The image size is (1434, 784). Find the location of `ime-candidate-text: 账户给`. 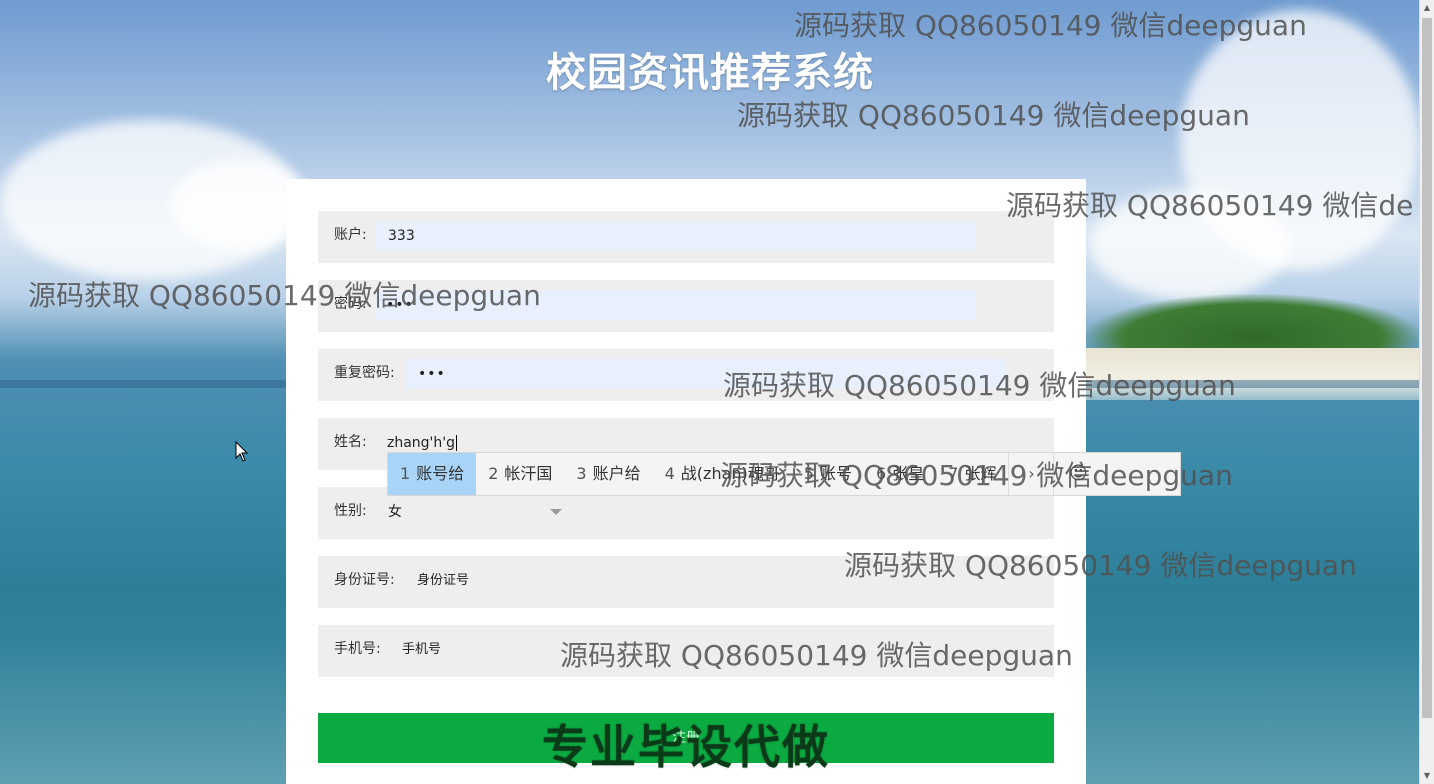

ime-candidate-text: 账户给 is located at coordinates (616, 473).